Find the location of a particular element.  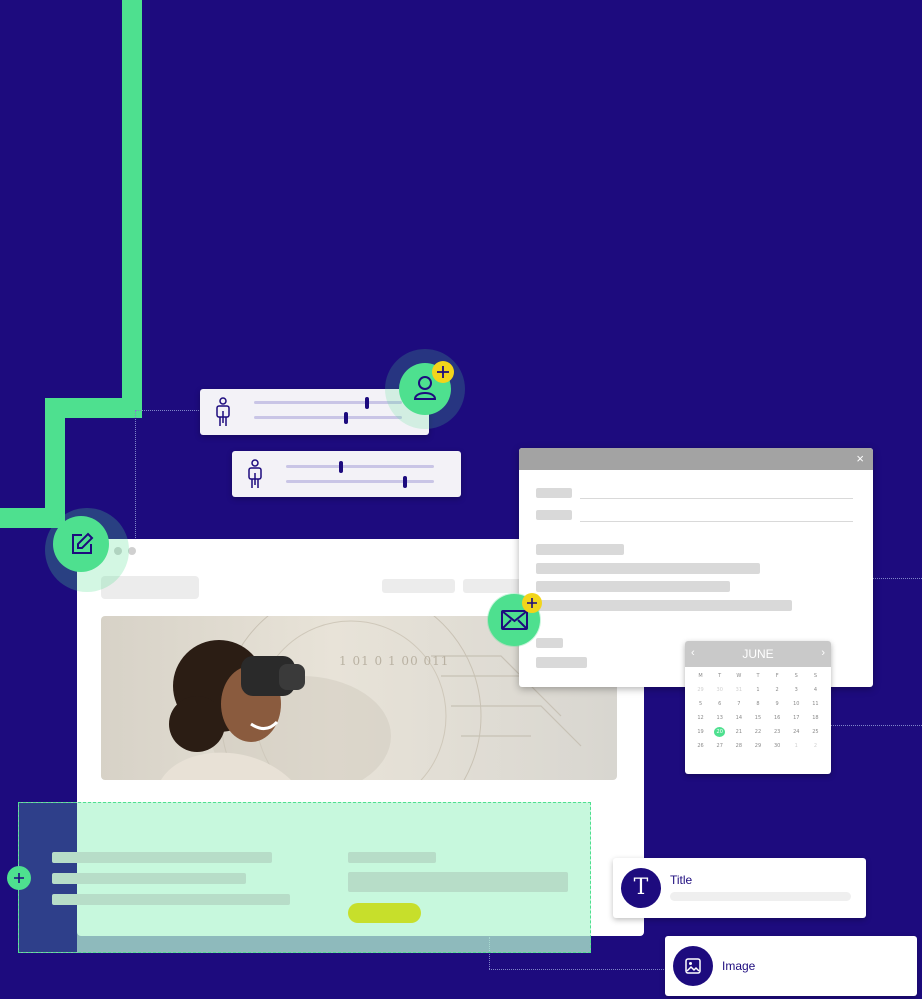

edit-button is located at coordinates (87, 550).